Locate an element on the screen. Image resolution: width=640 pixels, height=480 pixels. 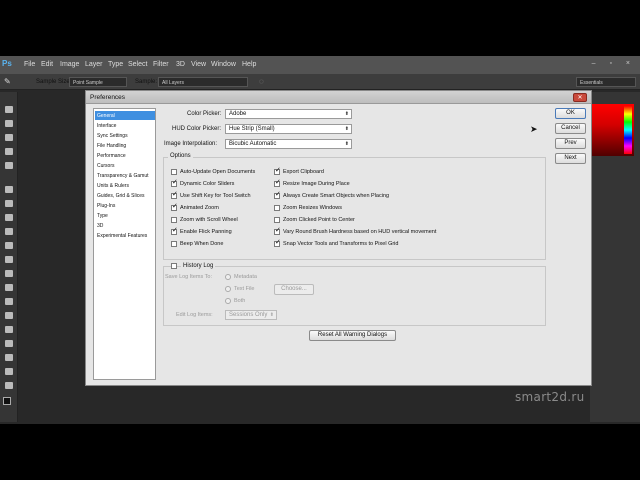
sample-size-select: Point Sample is located at coordinates (98, 82).